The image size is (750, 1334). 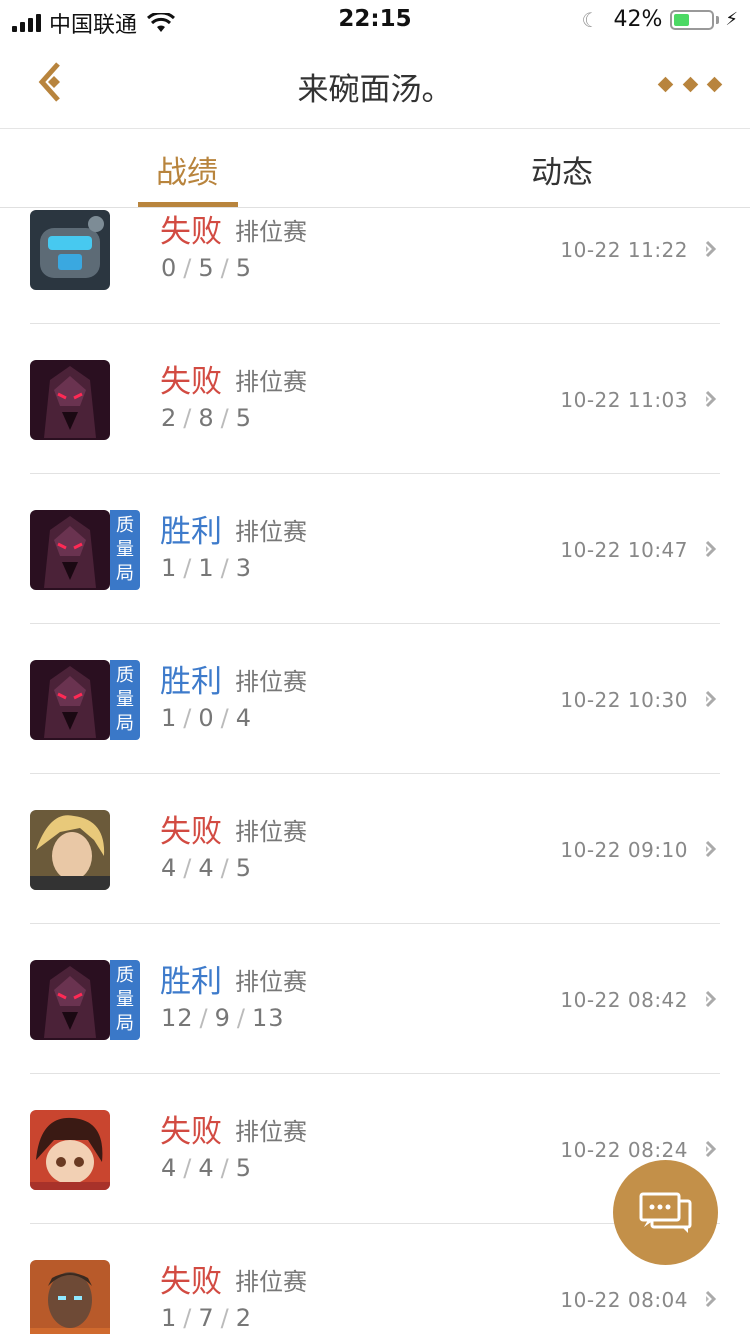 What do you see at coordinates (718, 19) in the screenshot?
I see `battery-cap` at bounding box center [718, 19].